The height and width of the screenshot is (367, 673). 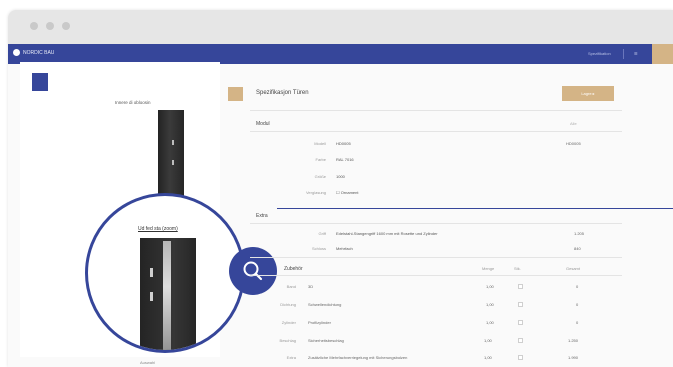 What do you see at coordinates (343, 143) in the screenshot?
I see `row-value: HD0005` at bounding box center [343, 143].